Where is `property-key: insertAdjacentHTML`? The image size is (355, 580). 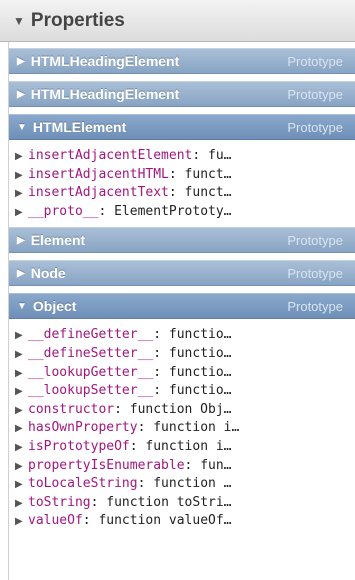 property-key: insertAdjacentHTML is located at coordinates (98, 174).